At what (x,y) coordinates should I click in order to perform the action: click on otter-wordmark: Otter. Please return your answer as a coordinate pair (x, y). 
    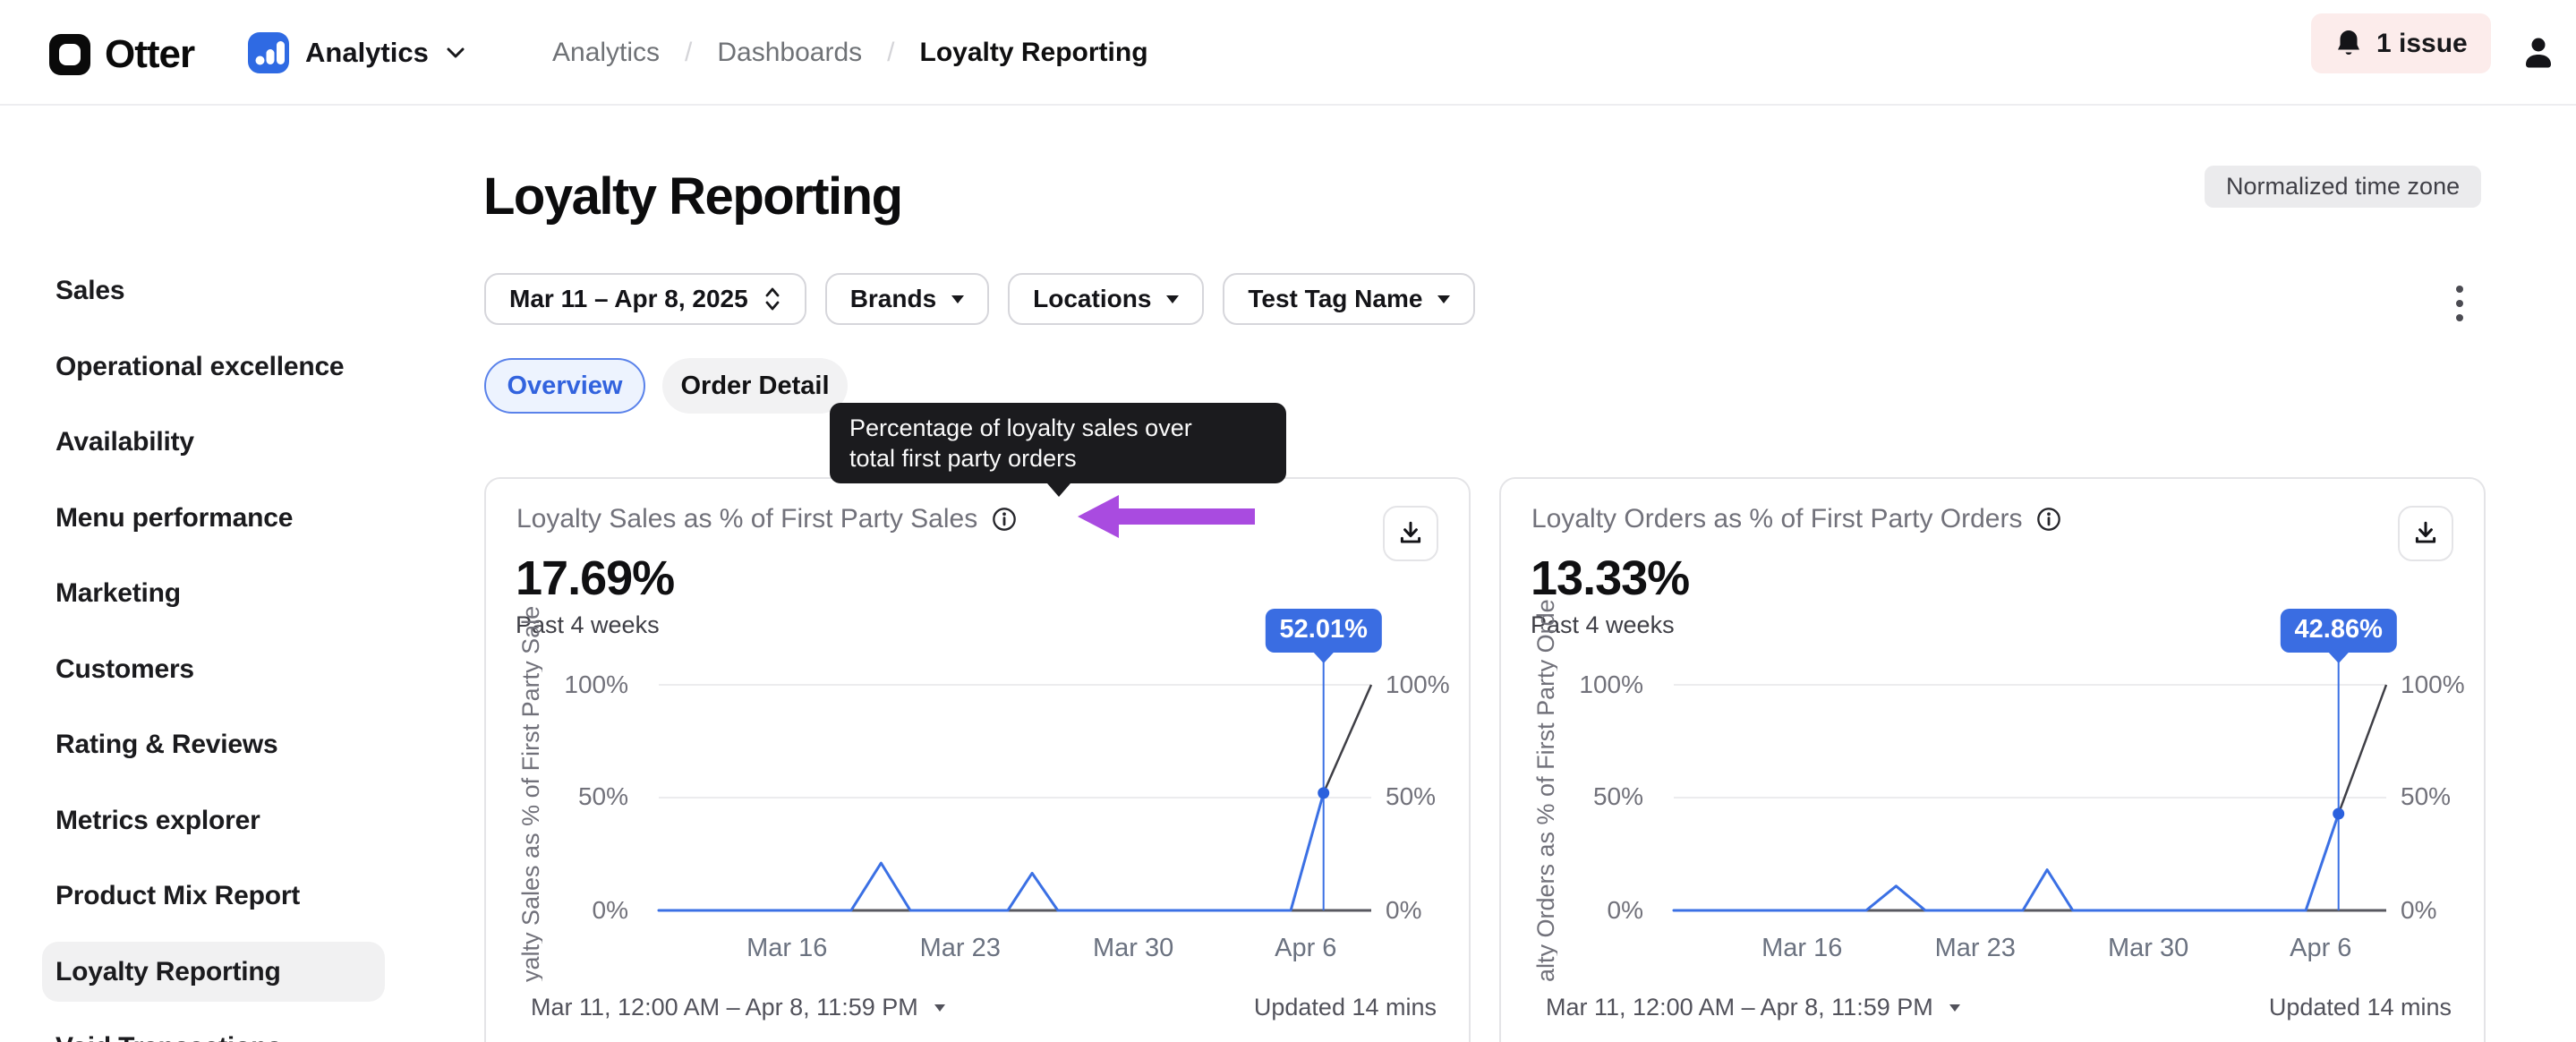
    Looking at the image, I should click on (150, 54).